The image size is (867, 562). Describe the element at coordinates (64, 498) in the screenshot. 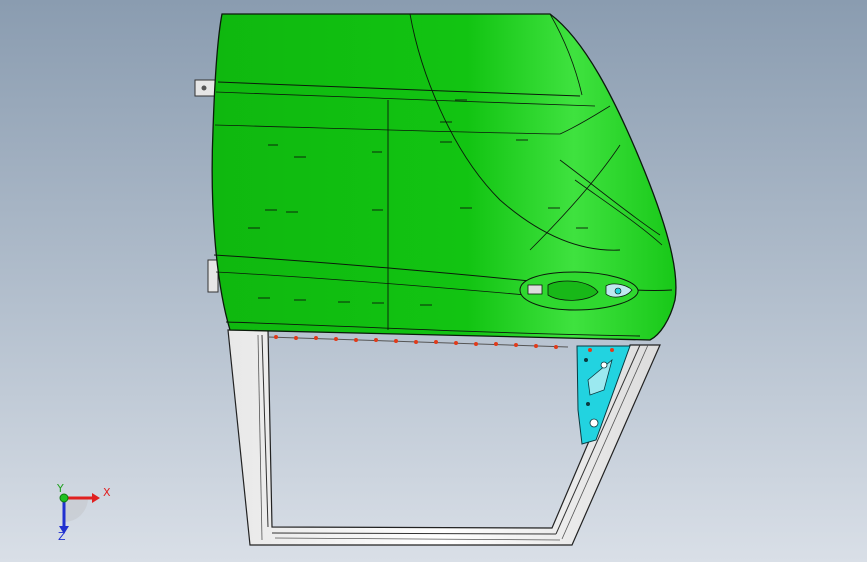

I see `y-axis-dot` at that location.